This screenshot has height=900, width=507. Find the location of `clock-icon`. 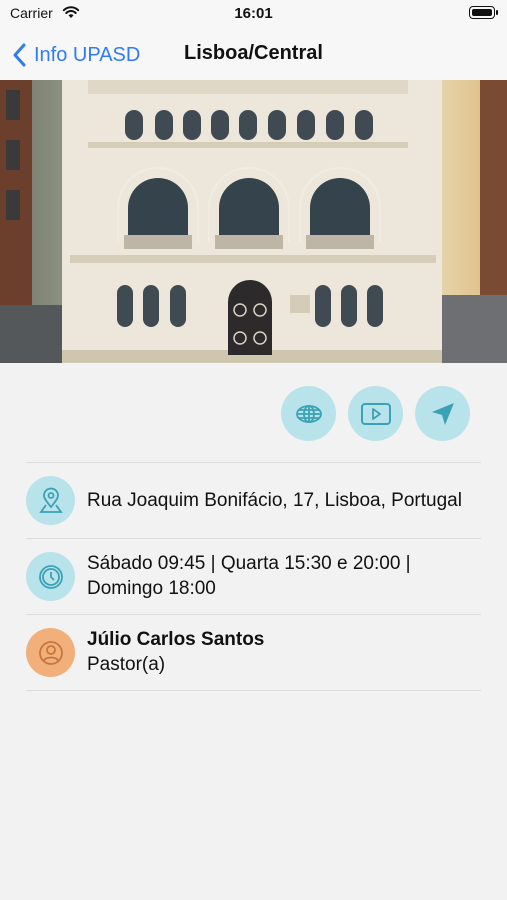

clock-icon is located at coordinates (50, 576).